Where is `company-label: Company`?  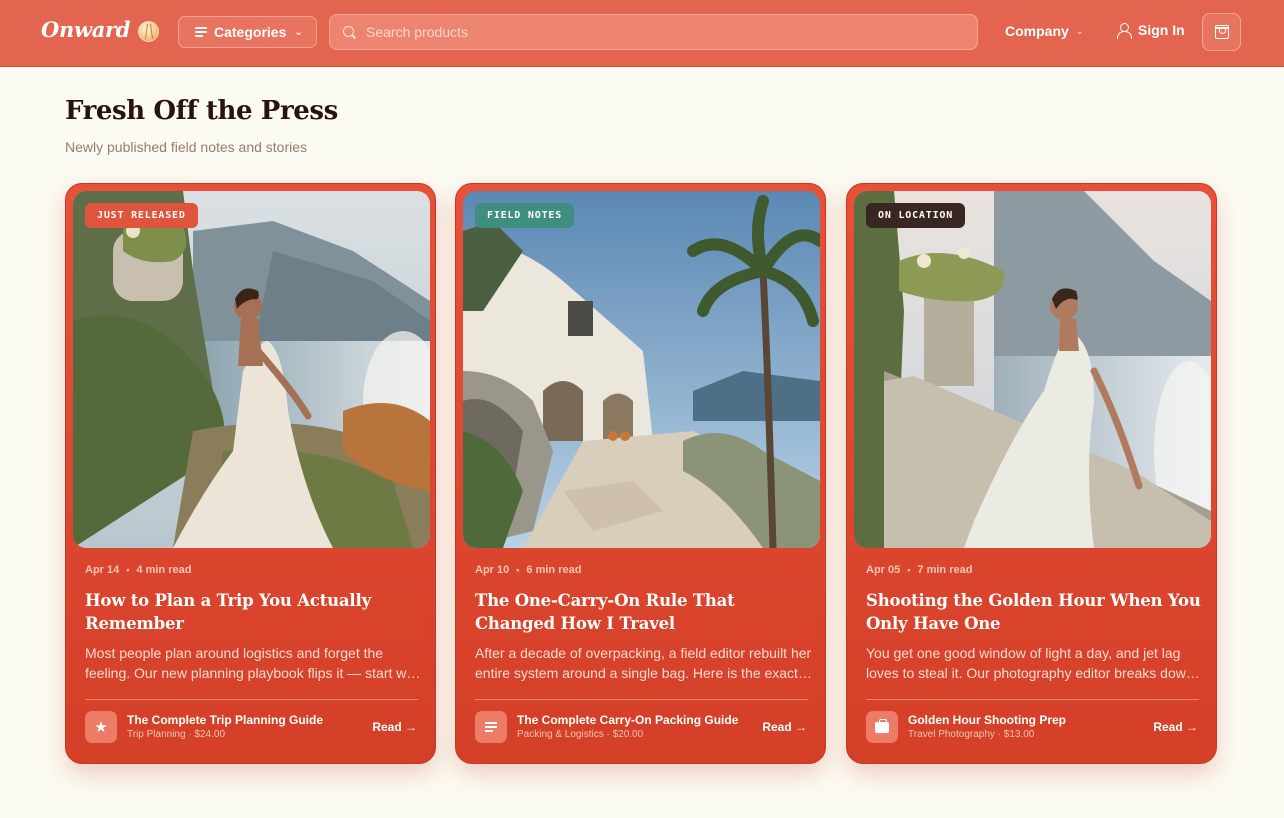 company-label: Company is located at coordinates (1037, 31).